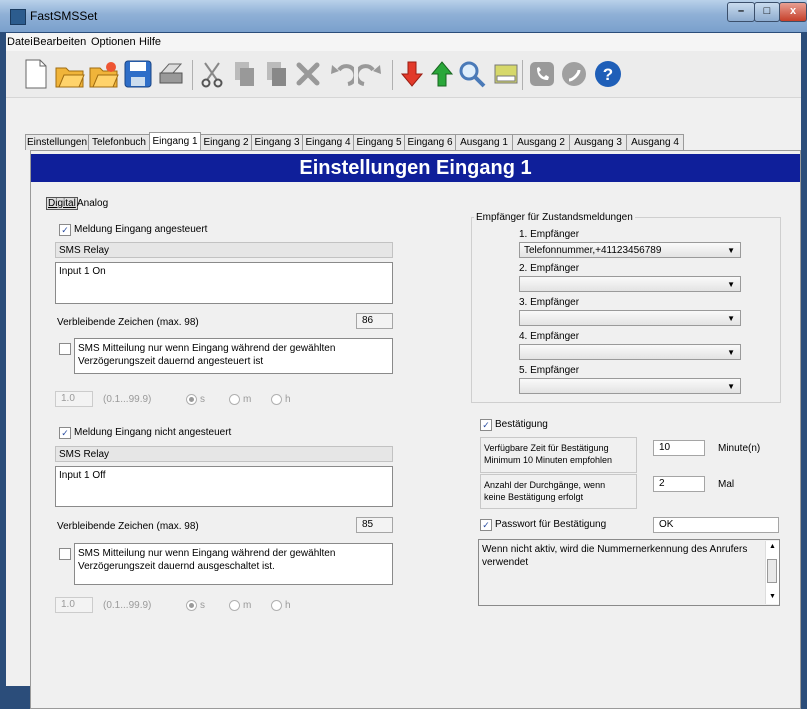  What do you see at coordinates (20, 42) in the screenshot?
I see `menu-datei: Datei` at bounding box center [20, 42].